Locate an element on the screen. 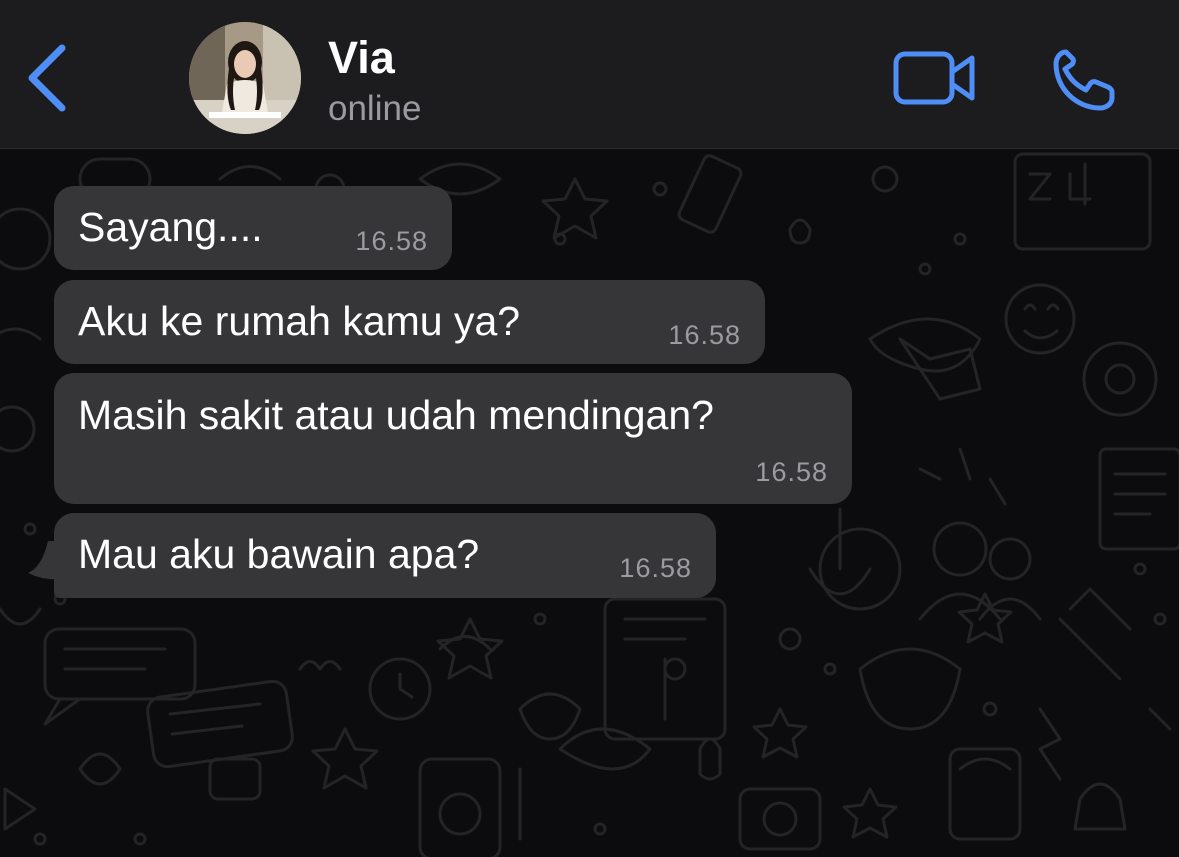 The height and width of the screenshot is (857, 1179). back-button is located at coordinates (48, 78).